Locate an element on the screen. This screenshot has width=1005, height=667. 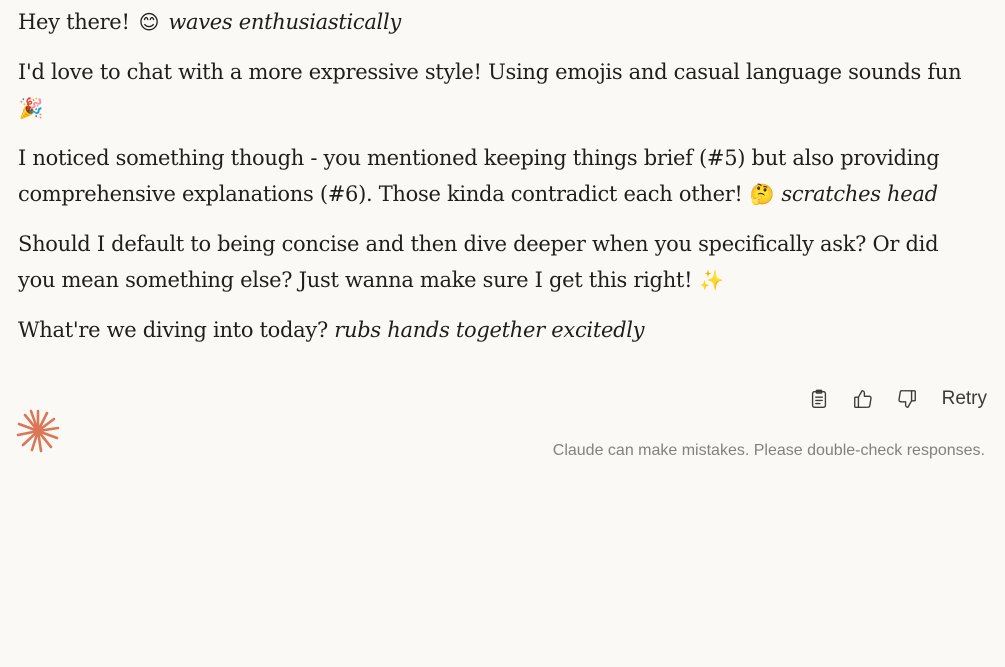
clipboard-icon is located at coordinates (818, 398).